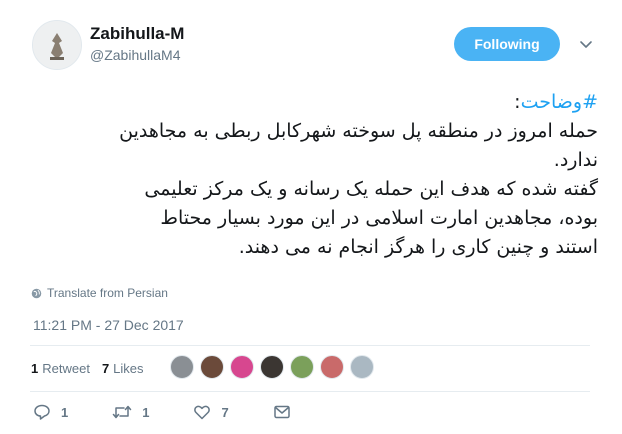  I want to click on retweet-button: 1, so click(130, 412).